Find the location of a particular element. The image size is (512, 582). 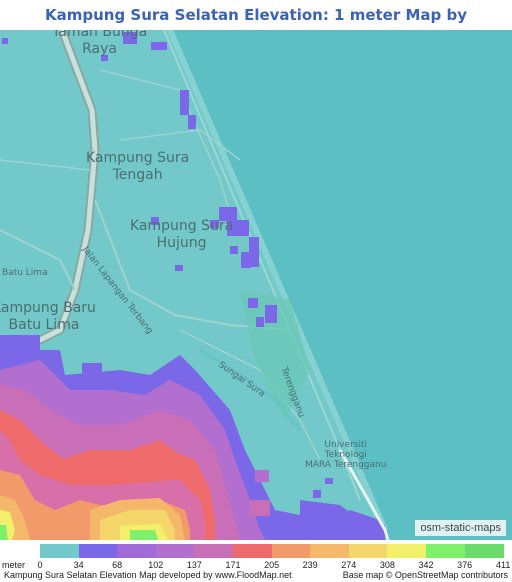

legend-tick: 137 is located at coordinates (194, 565).